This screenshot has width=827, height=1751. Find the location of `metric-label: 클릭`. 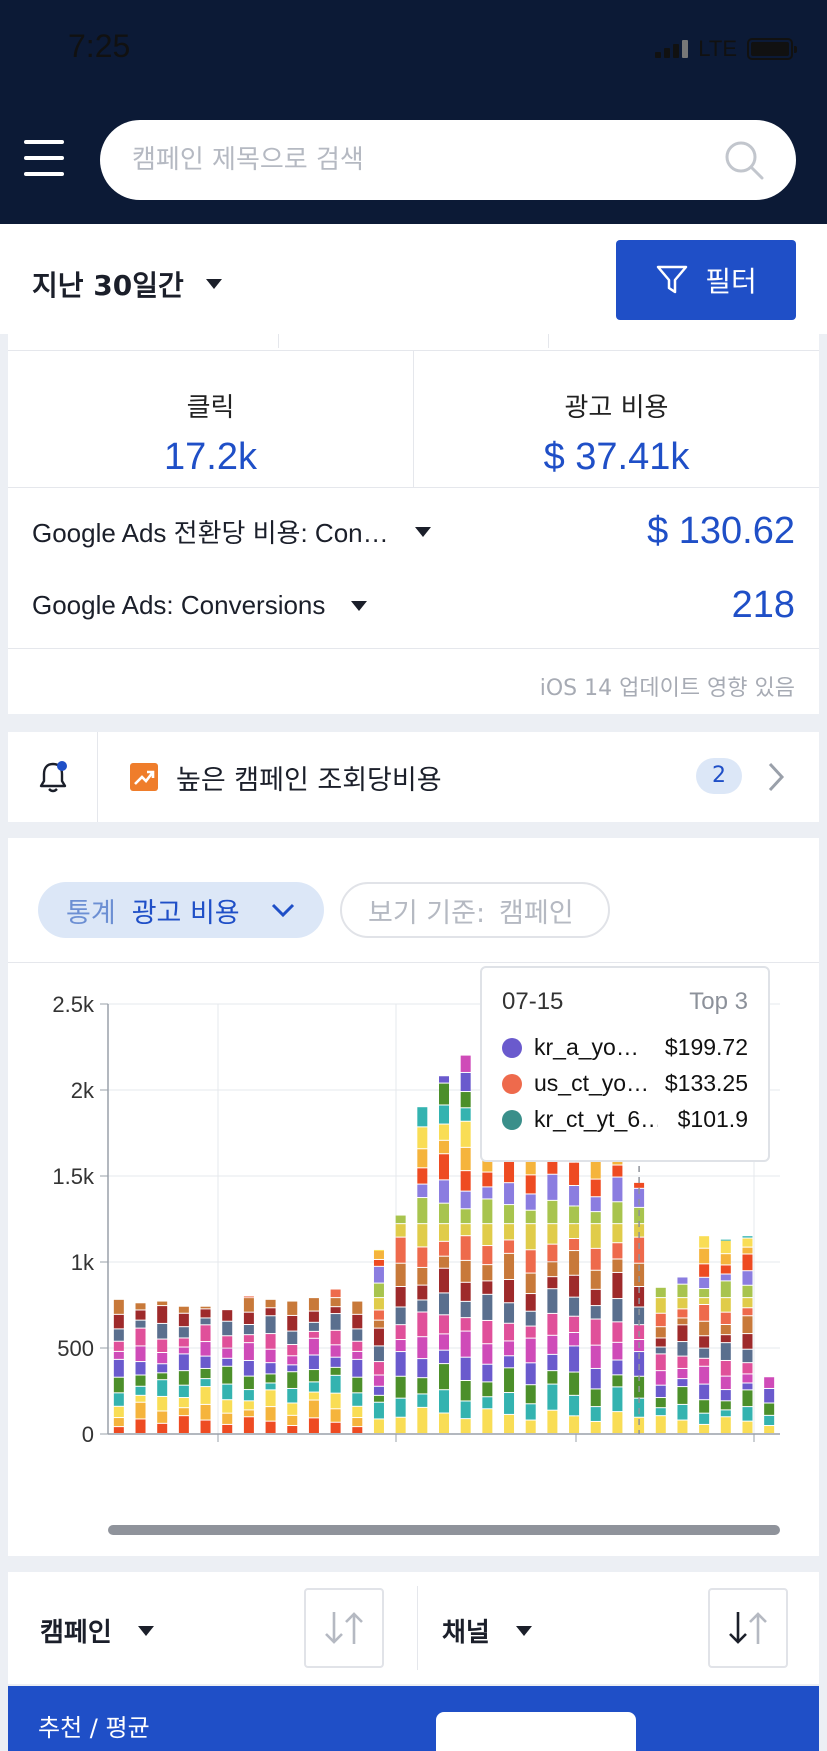

metric-label: 클릭 is located at coordinates (210, 408).